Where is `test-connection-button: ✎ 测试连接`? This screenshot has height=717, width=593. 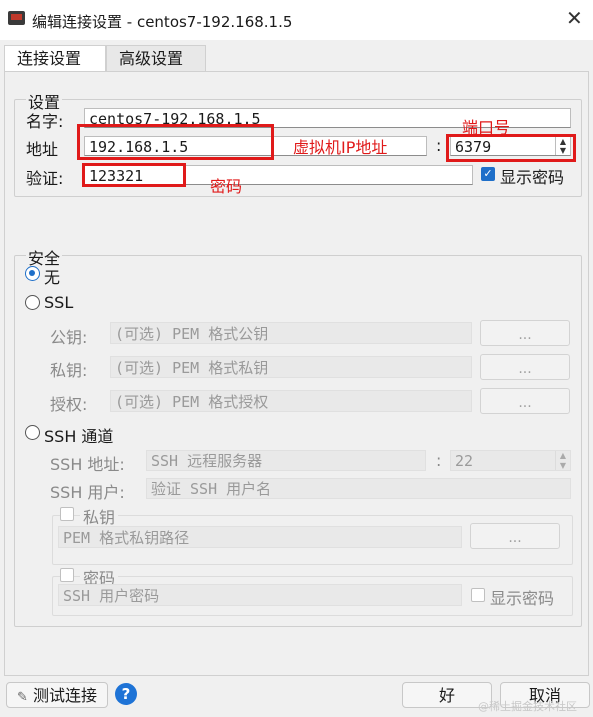 test-connection-button: ✎ 测试连接 is located at coordinates (57, 695).